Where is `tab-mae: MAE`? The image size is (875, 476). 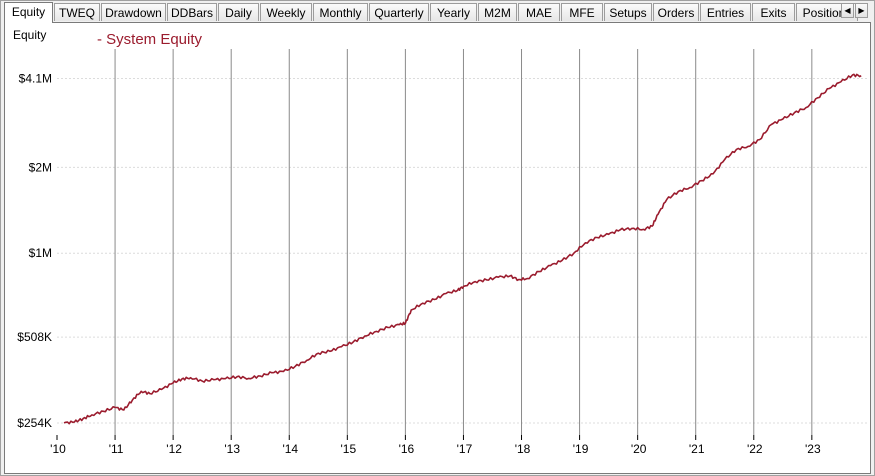 tab-mae: MAE is located at coordinates (539, 12).